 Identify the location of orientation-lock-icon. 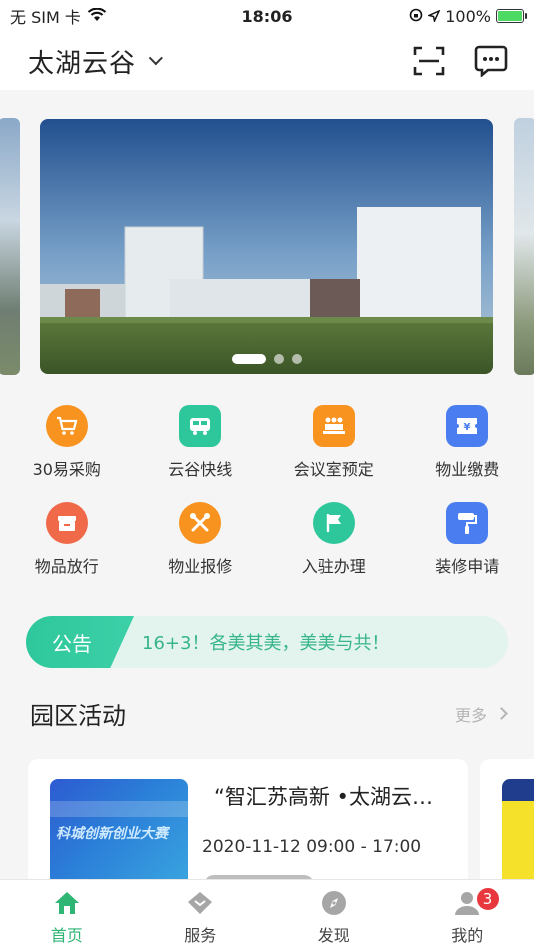
(416, 16).